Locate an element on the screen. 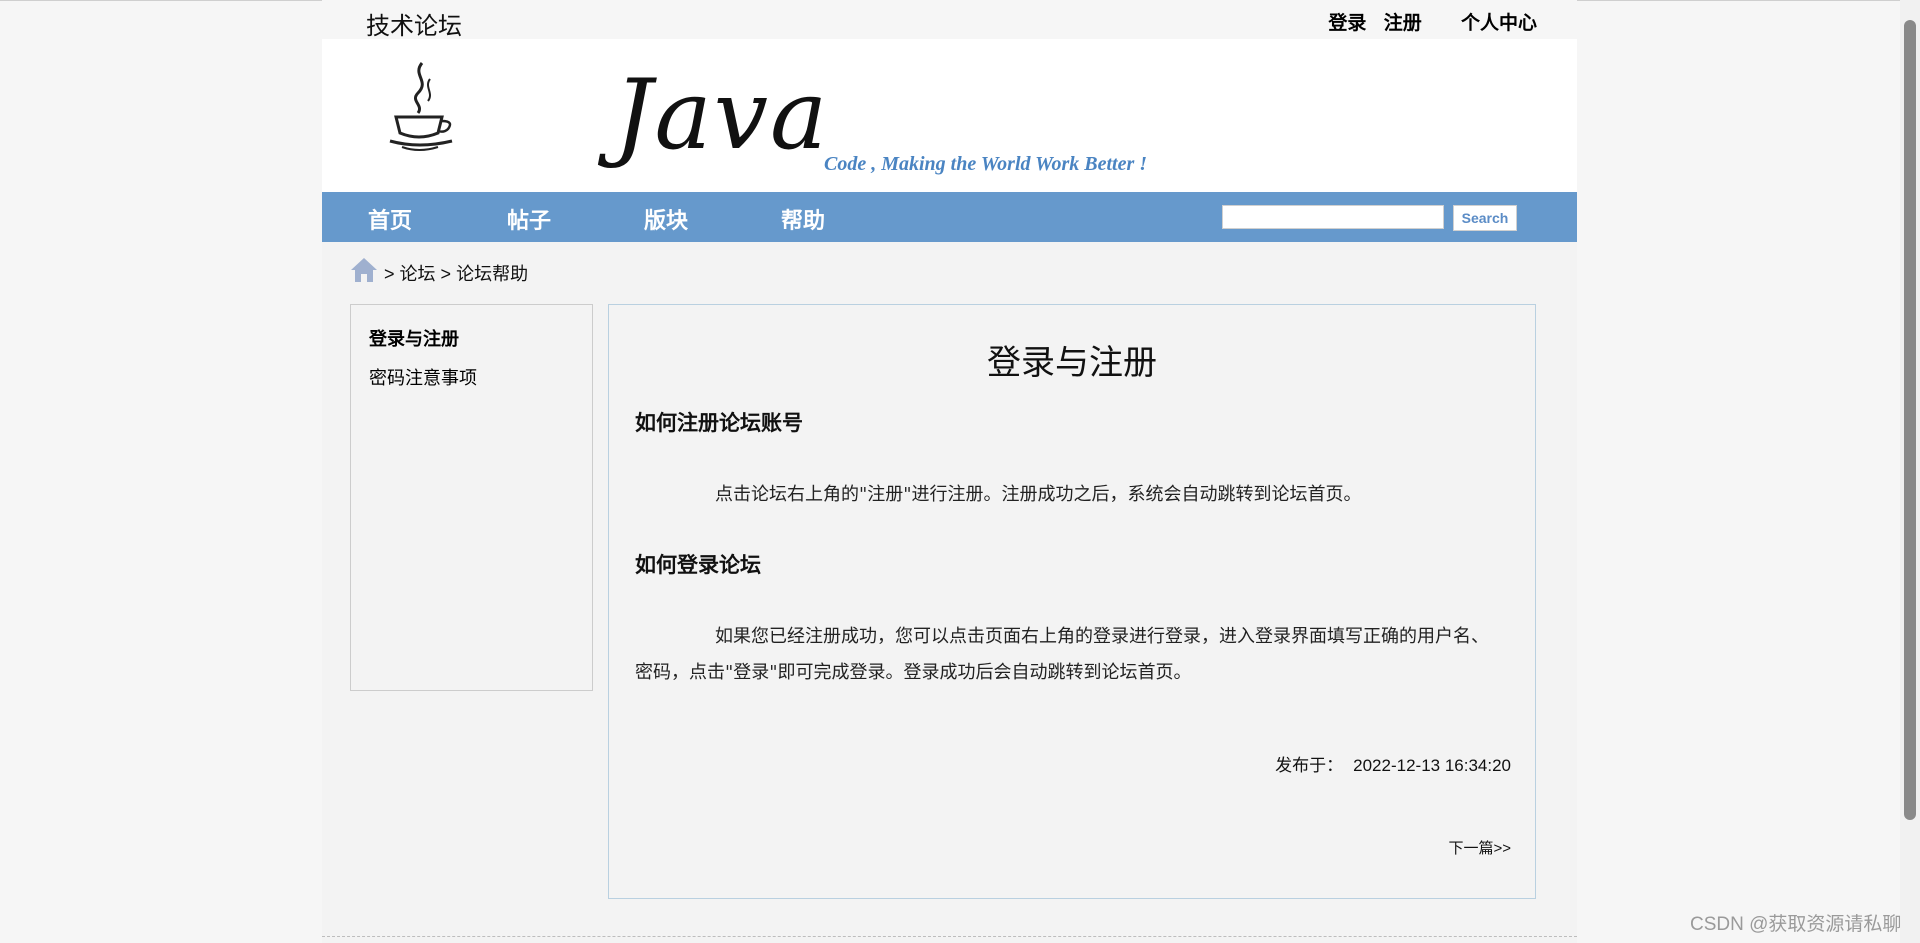 The image size is (1920, 943). published-label: 发布于： is located at coordinates (1309, 765).